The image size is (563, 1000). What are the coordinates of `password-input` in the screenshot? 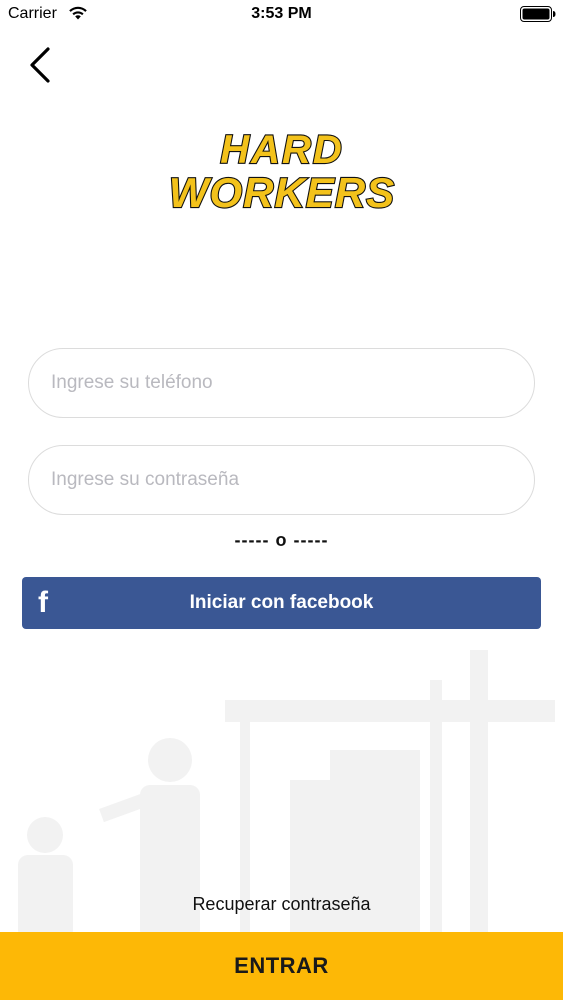 It's located at (281, 480).